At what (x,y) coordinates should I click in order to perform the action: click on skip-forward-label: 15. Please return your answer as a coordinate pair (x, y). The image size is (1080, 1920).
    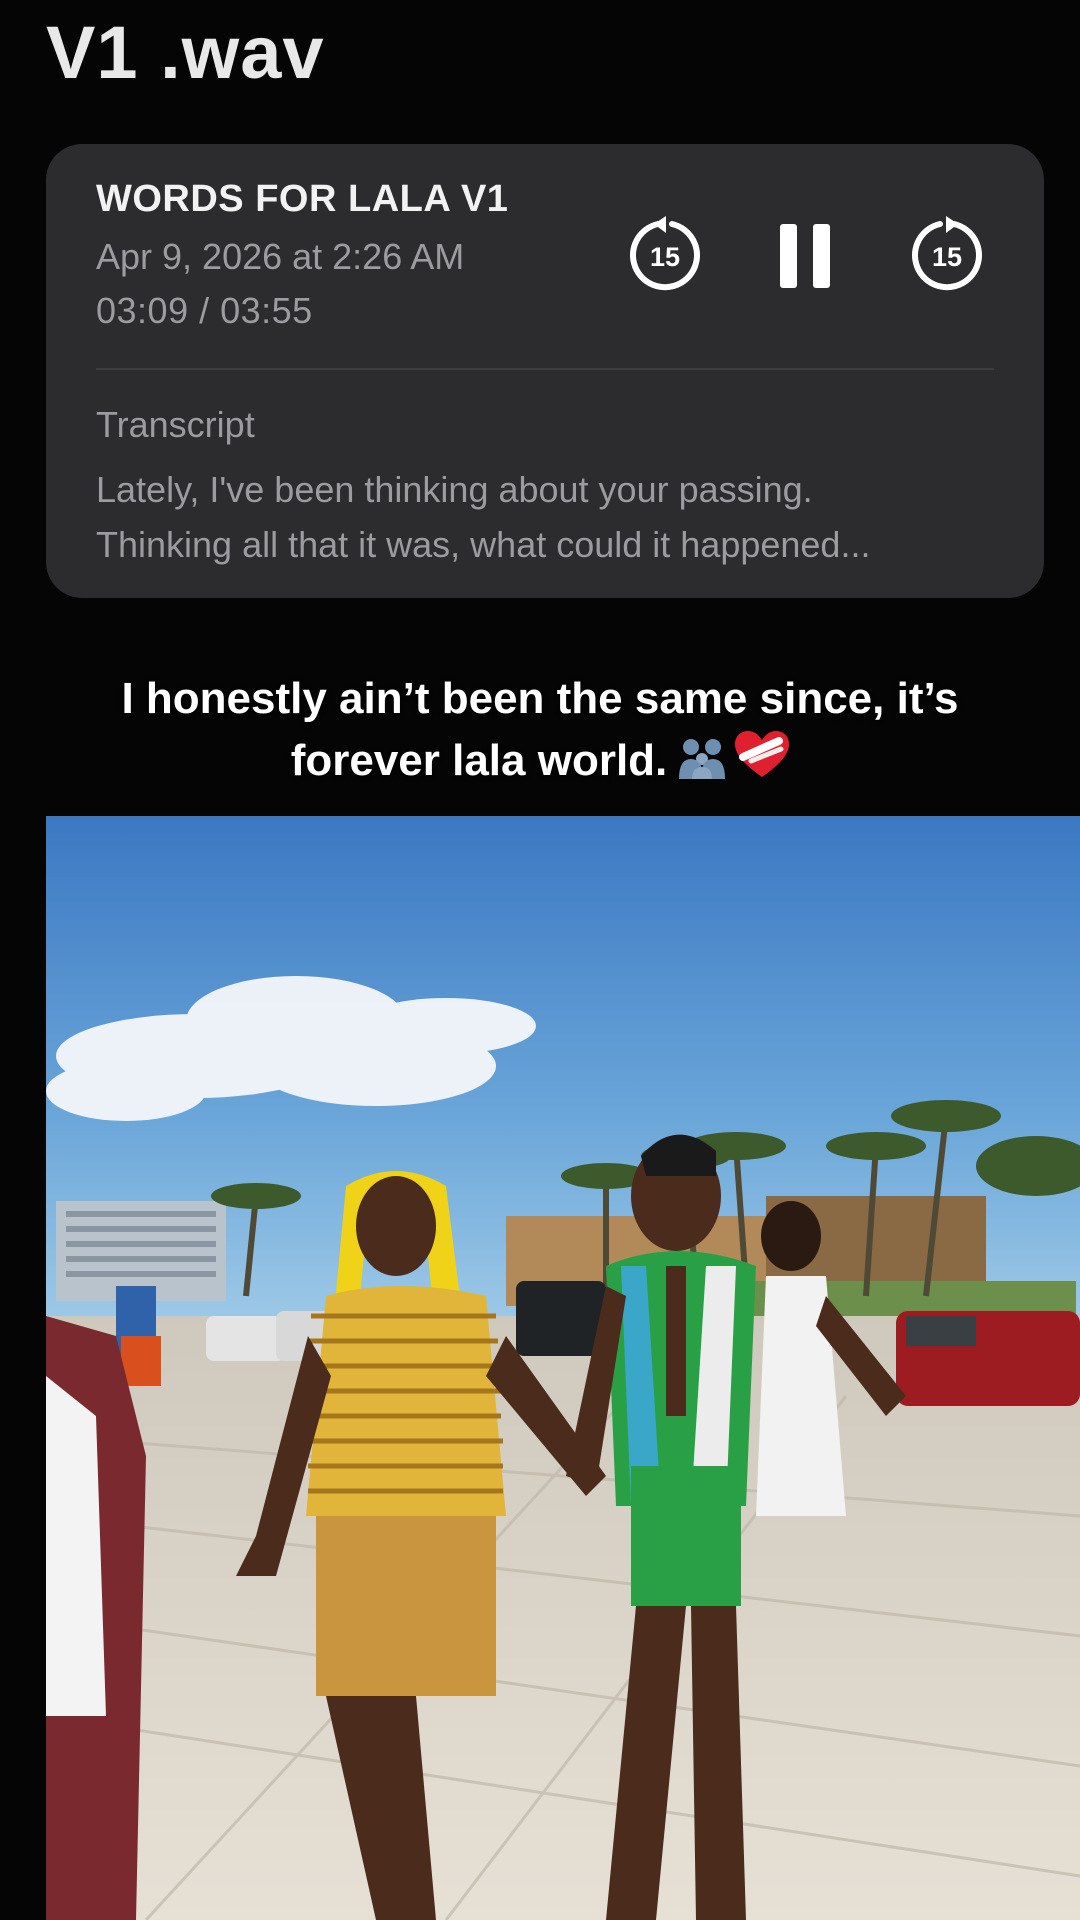
    Looking at the image, I should click on (947, 257).